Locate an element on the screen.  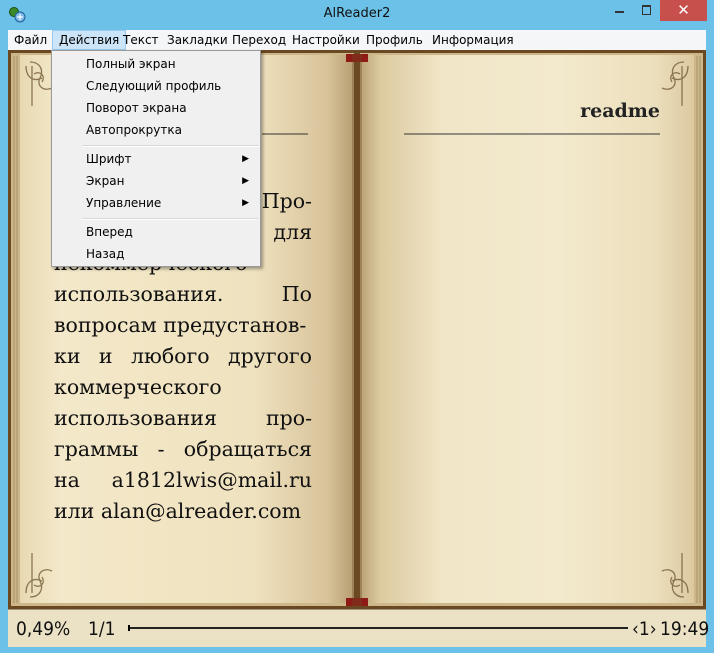
menu-item-autoscroll: Автопрокрутка is located at coordinates (156, 130).